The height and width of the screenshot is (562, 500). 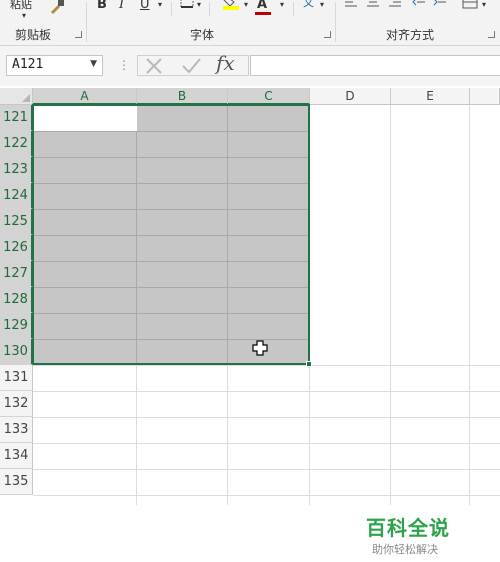 What do you see at coordinates (102, 7) in the screenshot?
I see `bold-button: B` at bounding box center [102, 7].